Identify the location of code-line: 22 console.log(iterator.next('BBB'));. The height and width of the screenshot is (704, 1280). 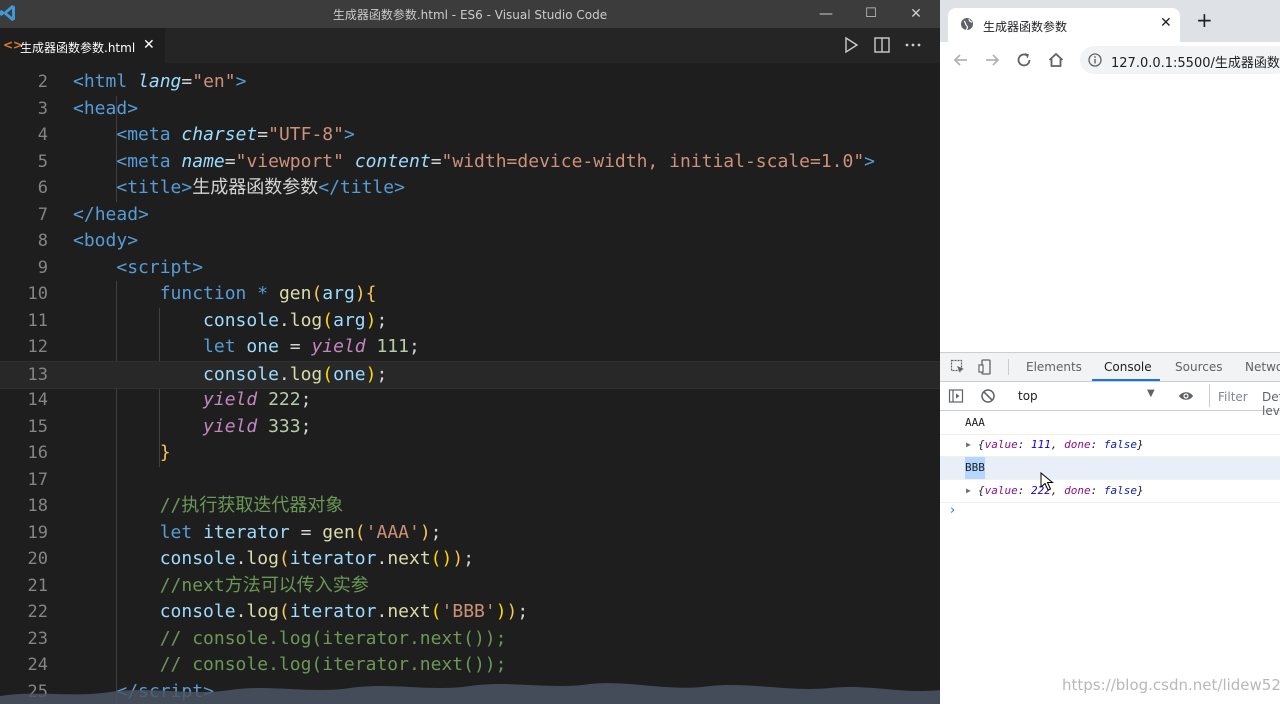
(470, 612).